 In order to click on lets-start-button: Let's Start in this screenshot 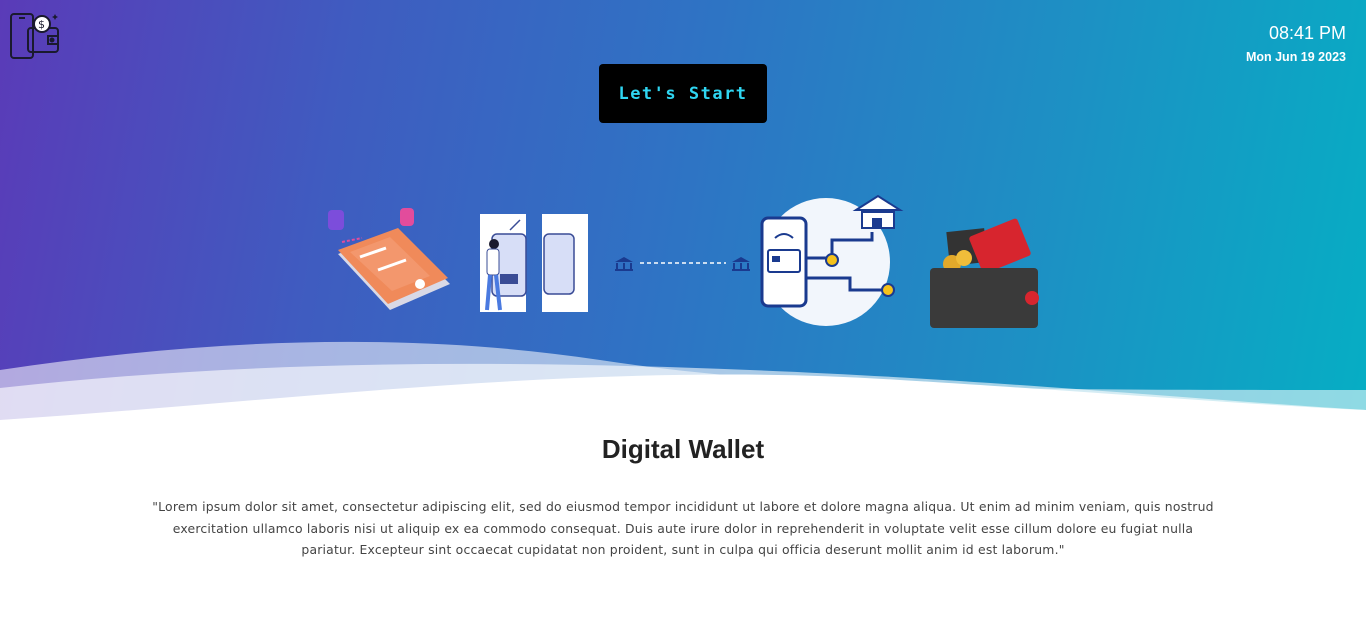, I will do `click(683, 93)`.